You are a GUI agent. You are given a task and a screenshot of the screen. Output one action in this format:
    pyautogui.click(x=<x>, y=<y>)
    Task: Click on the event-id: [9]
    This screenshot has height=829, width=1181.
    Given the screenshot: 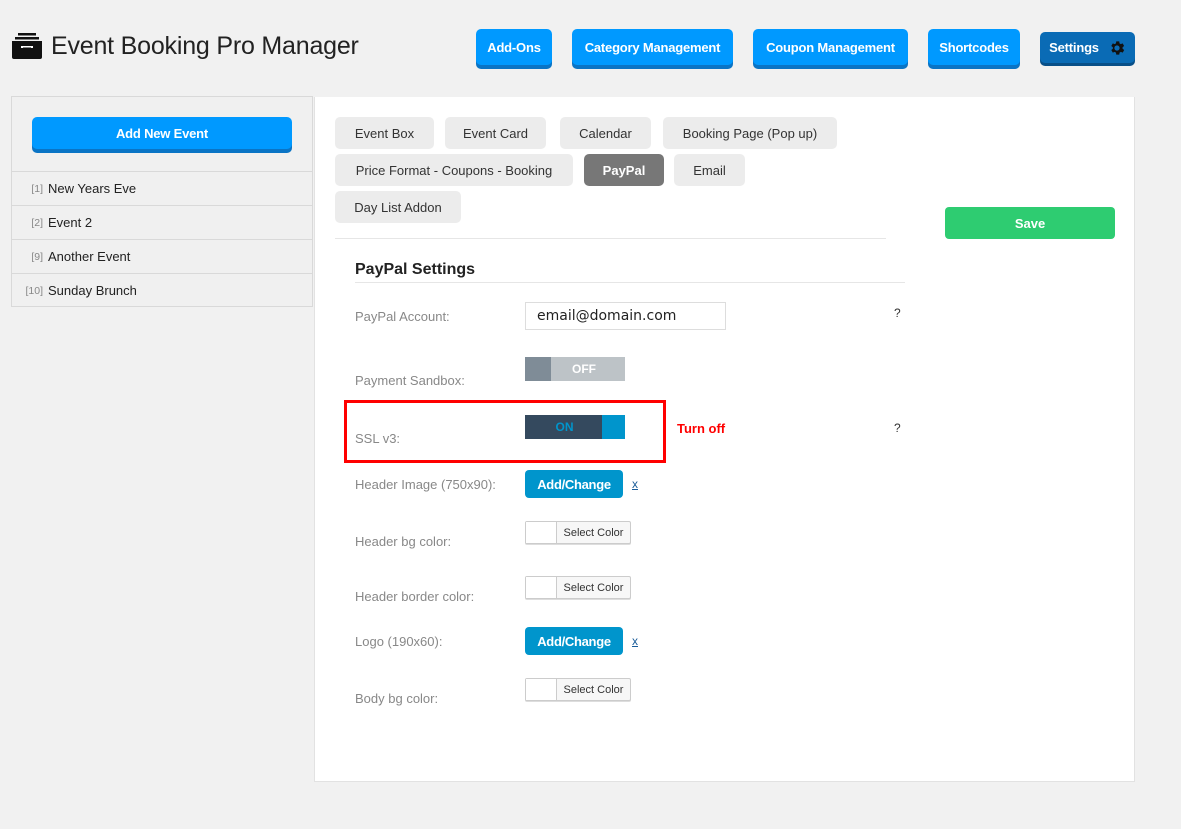 What is the action you would take?
    pyautogui.click(x=37, y=256)
    